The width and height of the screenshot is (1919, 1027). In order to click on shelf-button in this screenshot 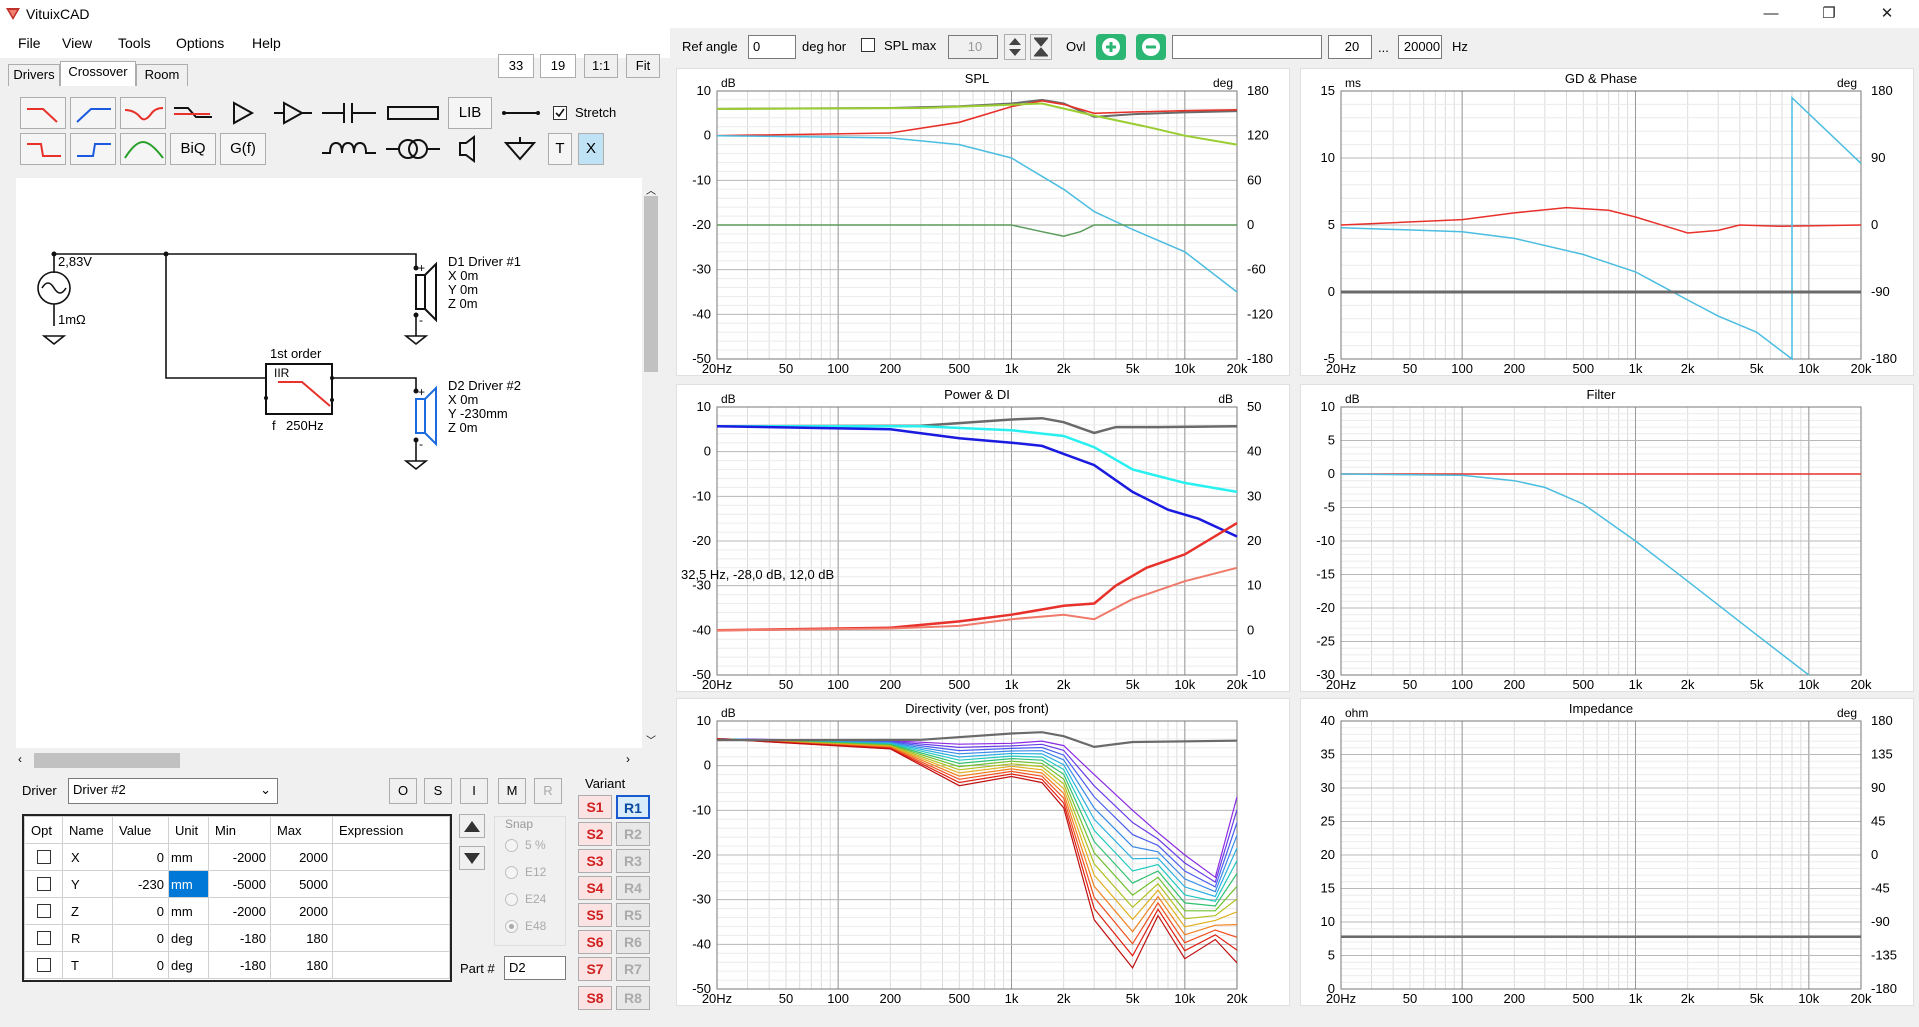, I will do `click(193, 113)`.